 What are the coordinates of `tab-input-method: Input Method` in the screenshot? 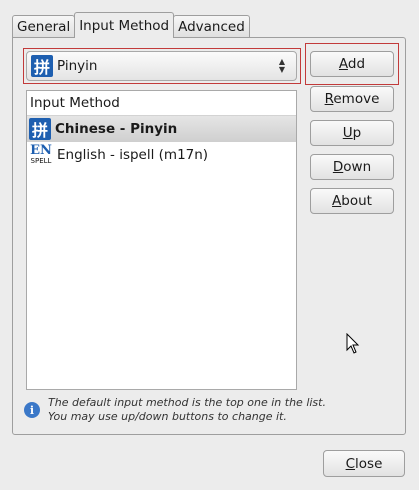 It's located at (124, 25).